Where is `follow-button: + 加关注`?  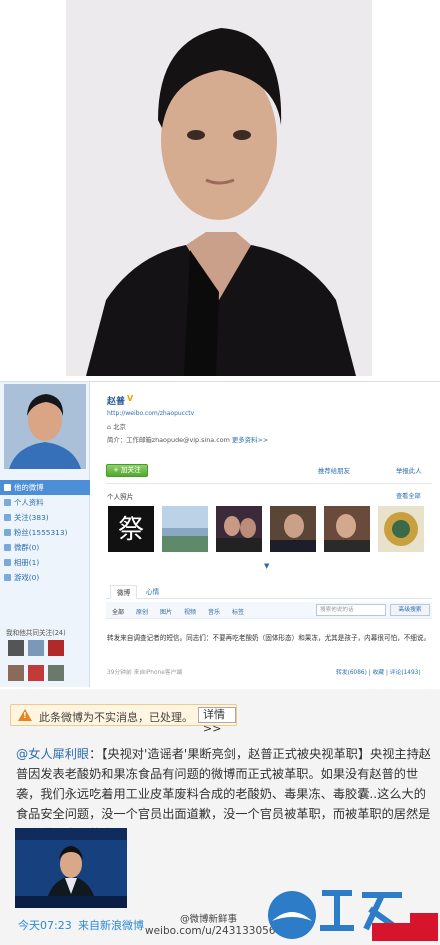
follow-button: + 加关注 is located at coordinates (127, 470).